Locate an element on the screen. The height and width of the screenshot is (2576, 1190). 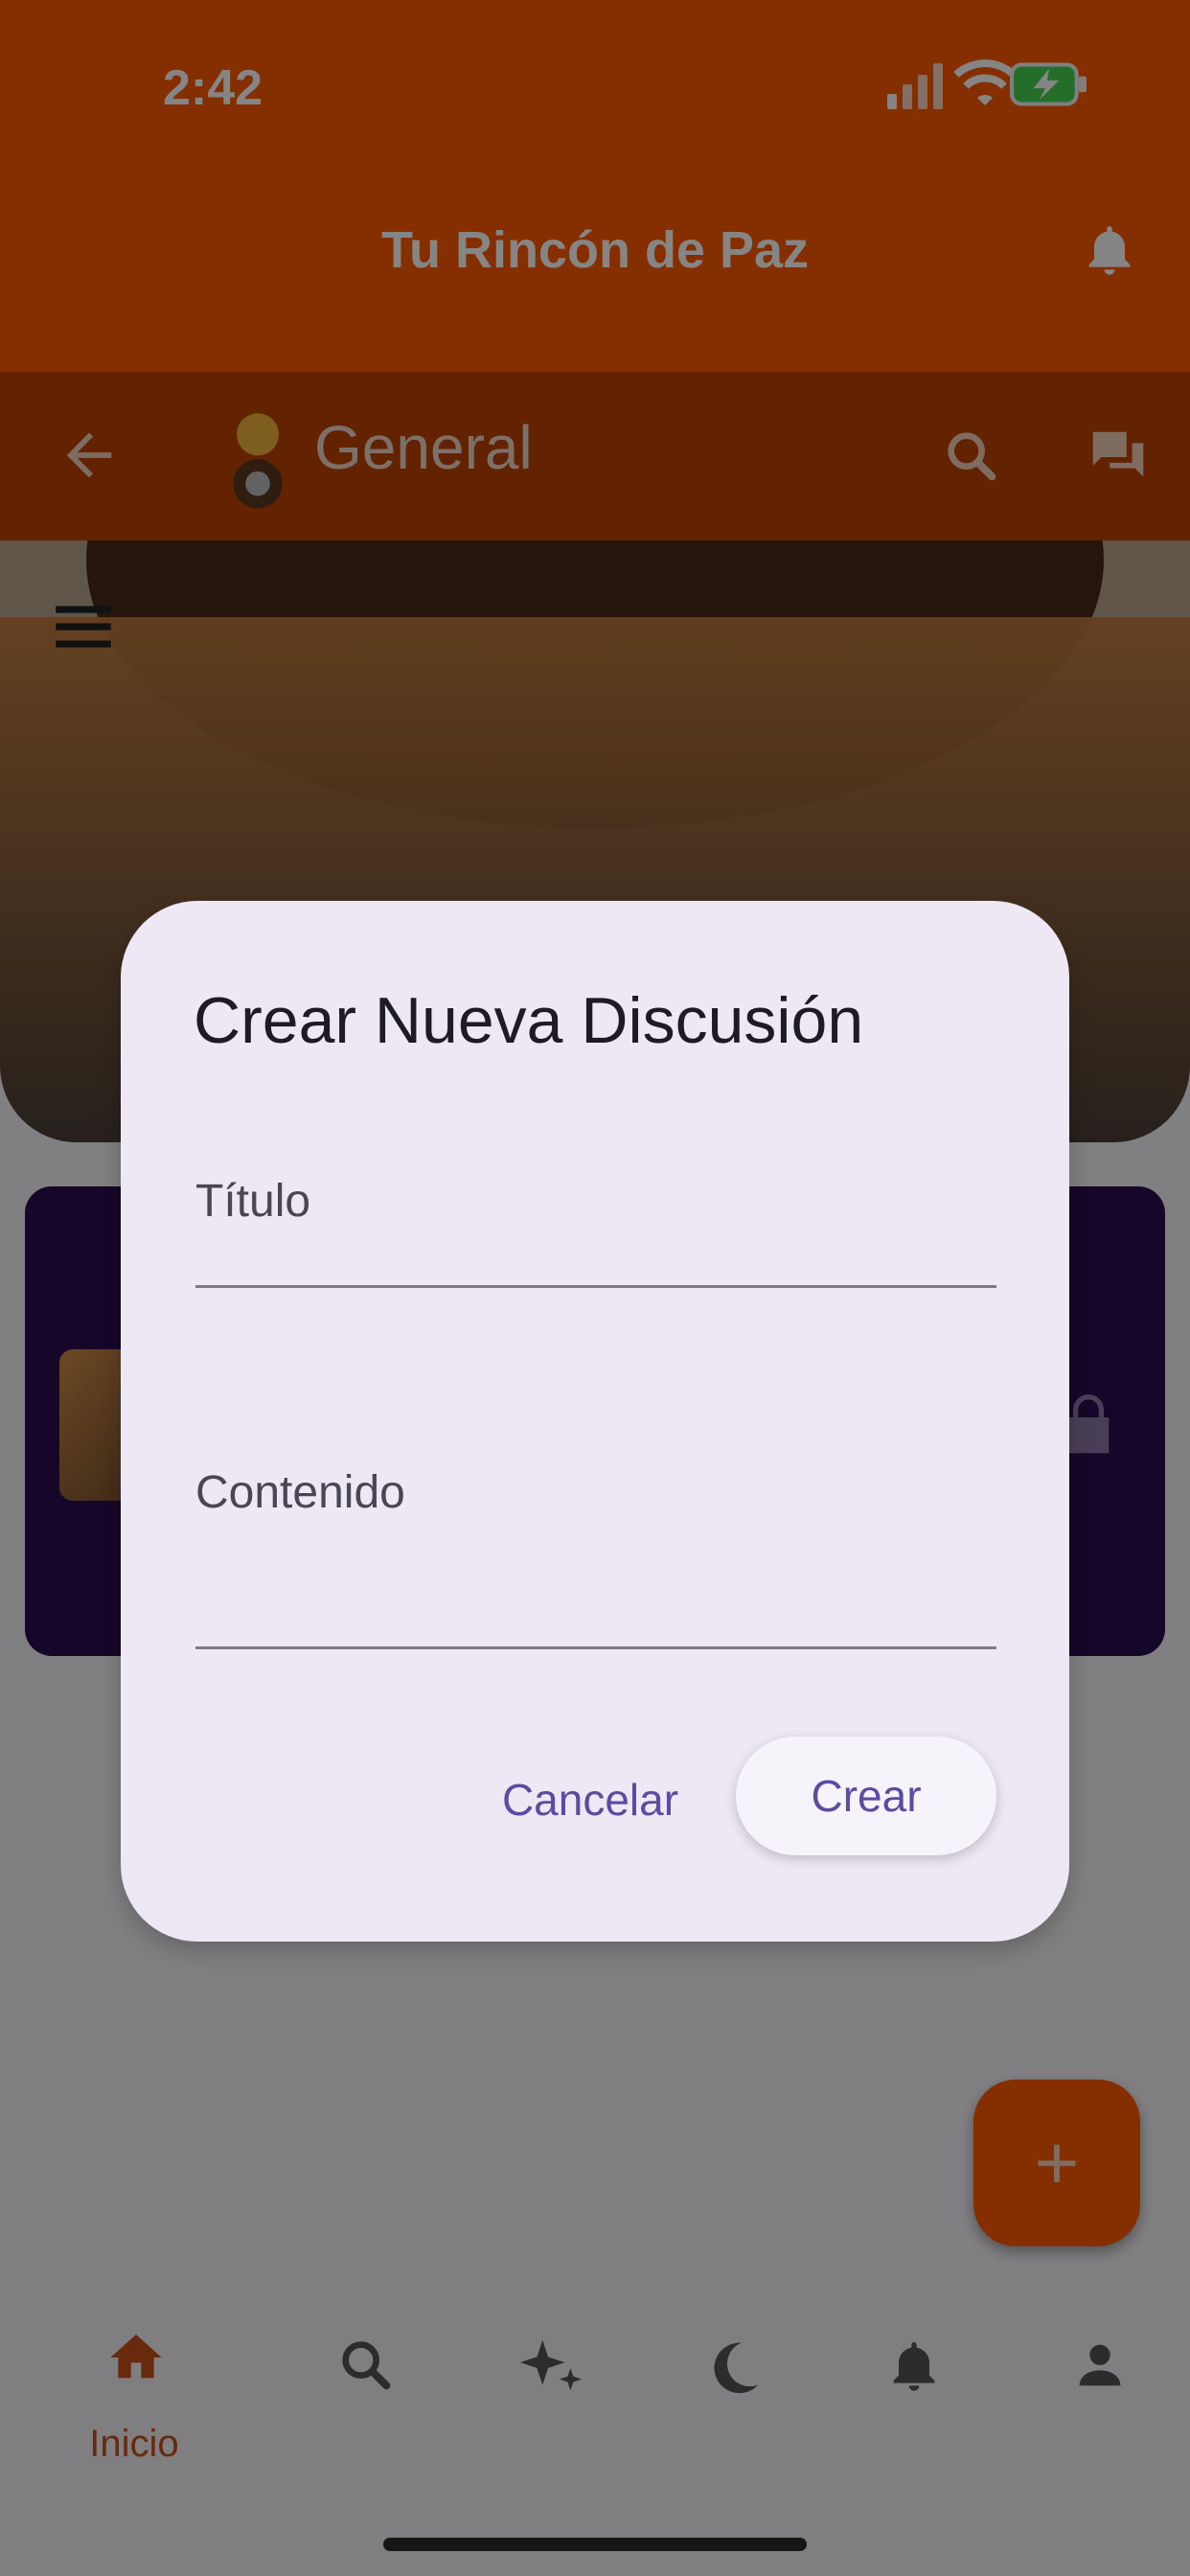
content-input is located at coordinates (595, 1647).